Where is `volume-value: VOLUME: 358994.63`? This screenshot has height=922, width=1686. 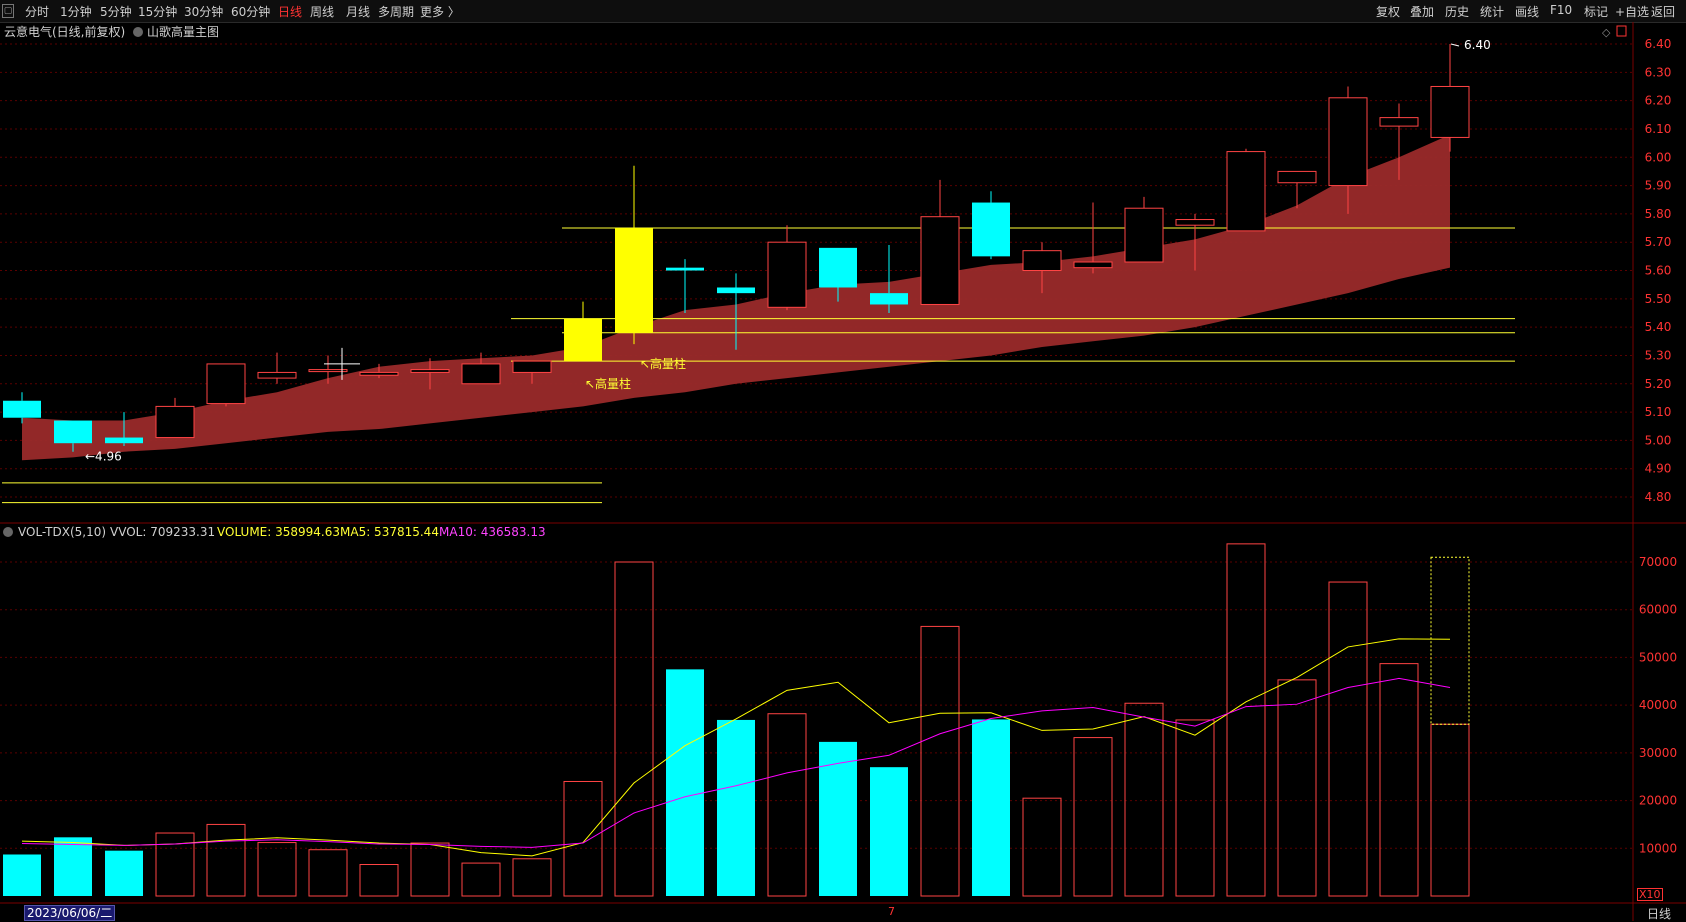
volume-value: VOLUME: 358994.63 is located at coordinates (278, 532).